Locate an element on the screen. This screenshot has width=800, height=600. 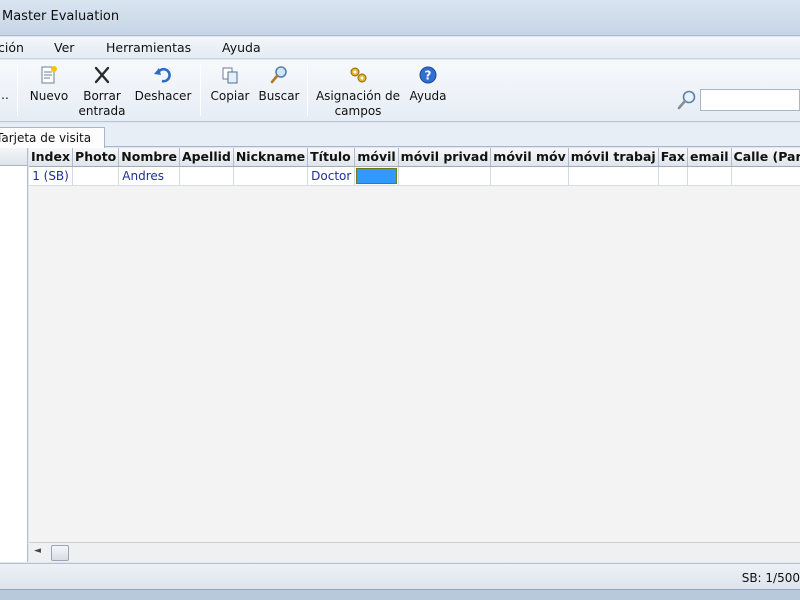
asignacion-campos-button: Asignación de campos is located at coordinates (358, 91).